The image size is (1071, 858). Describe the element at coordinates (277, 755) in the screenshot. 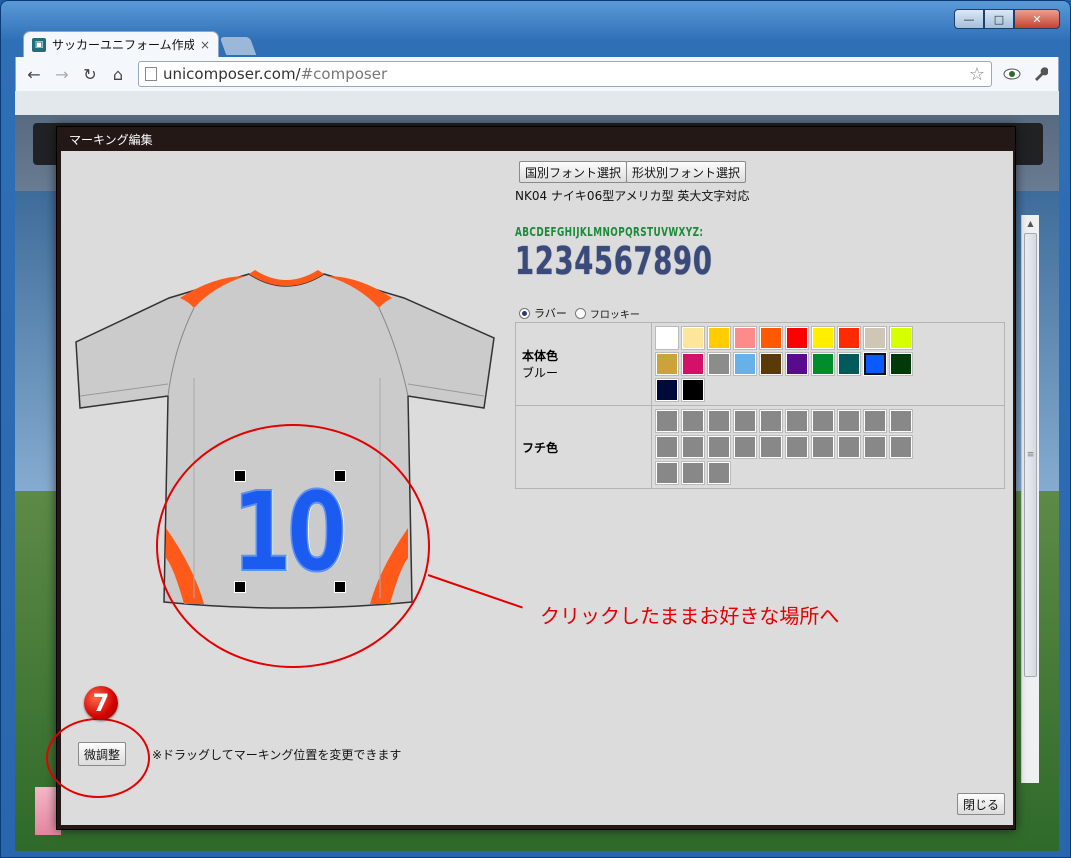

I see `drag-hint: ※ドラッグしてマーキング位置を変更できます` at that location.